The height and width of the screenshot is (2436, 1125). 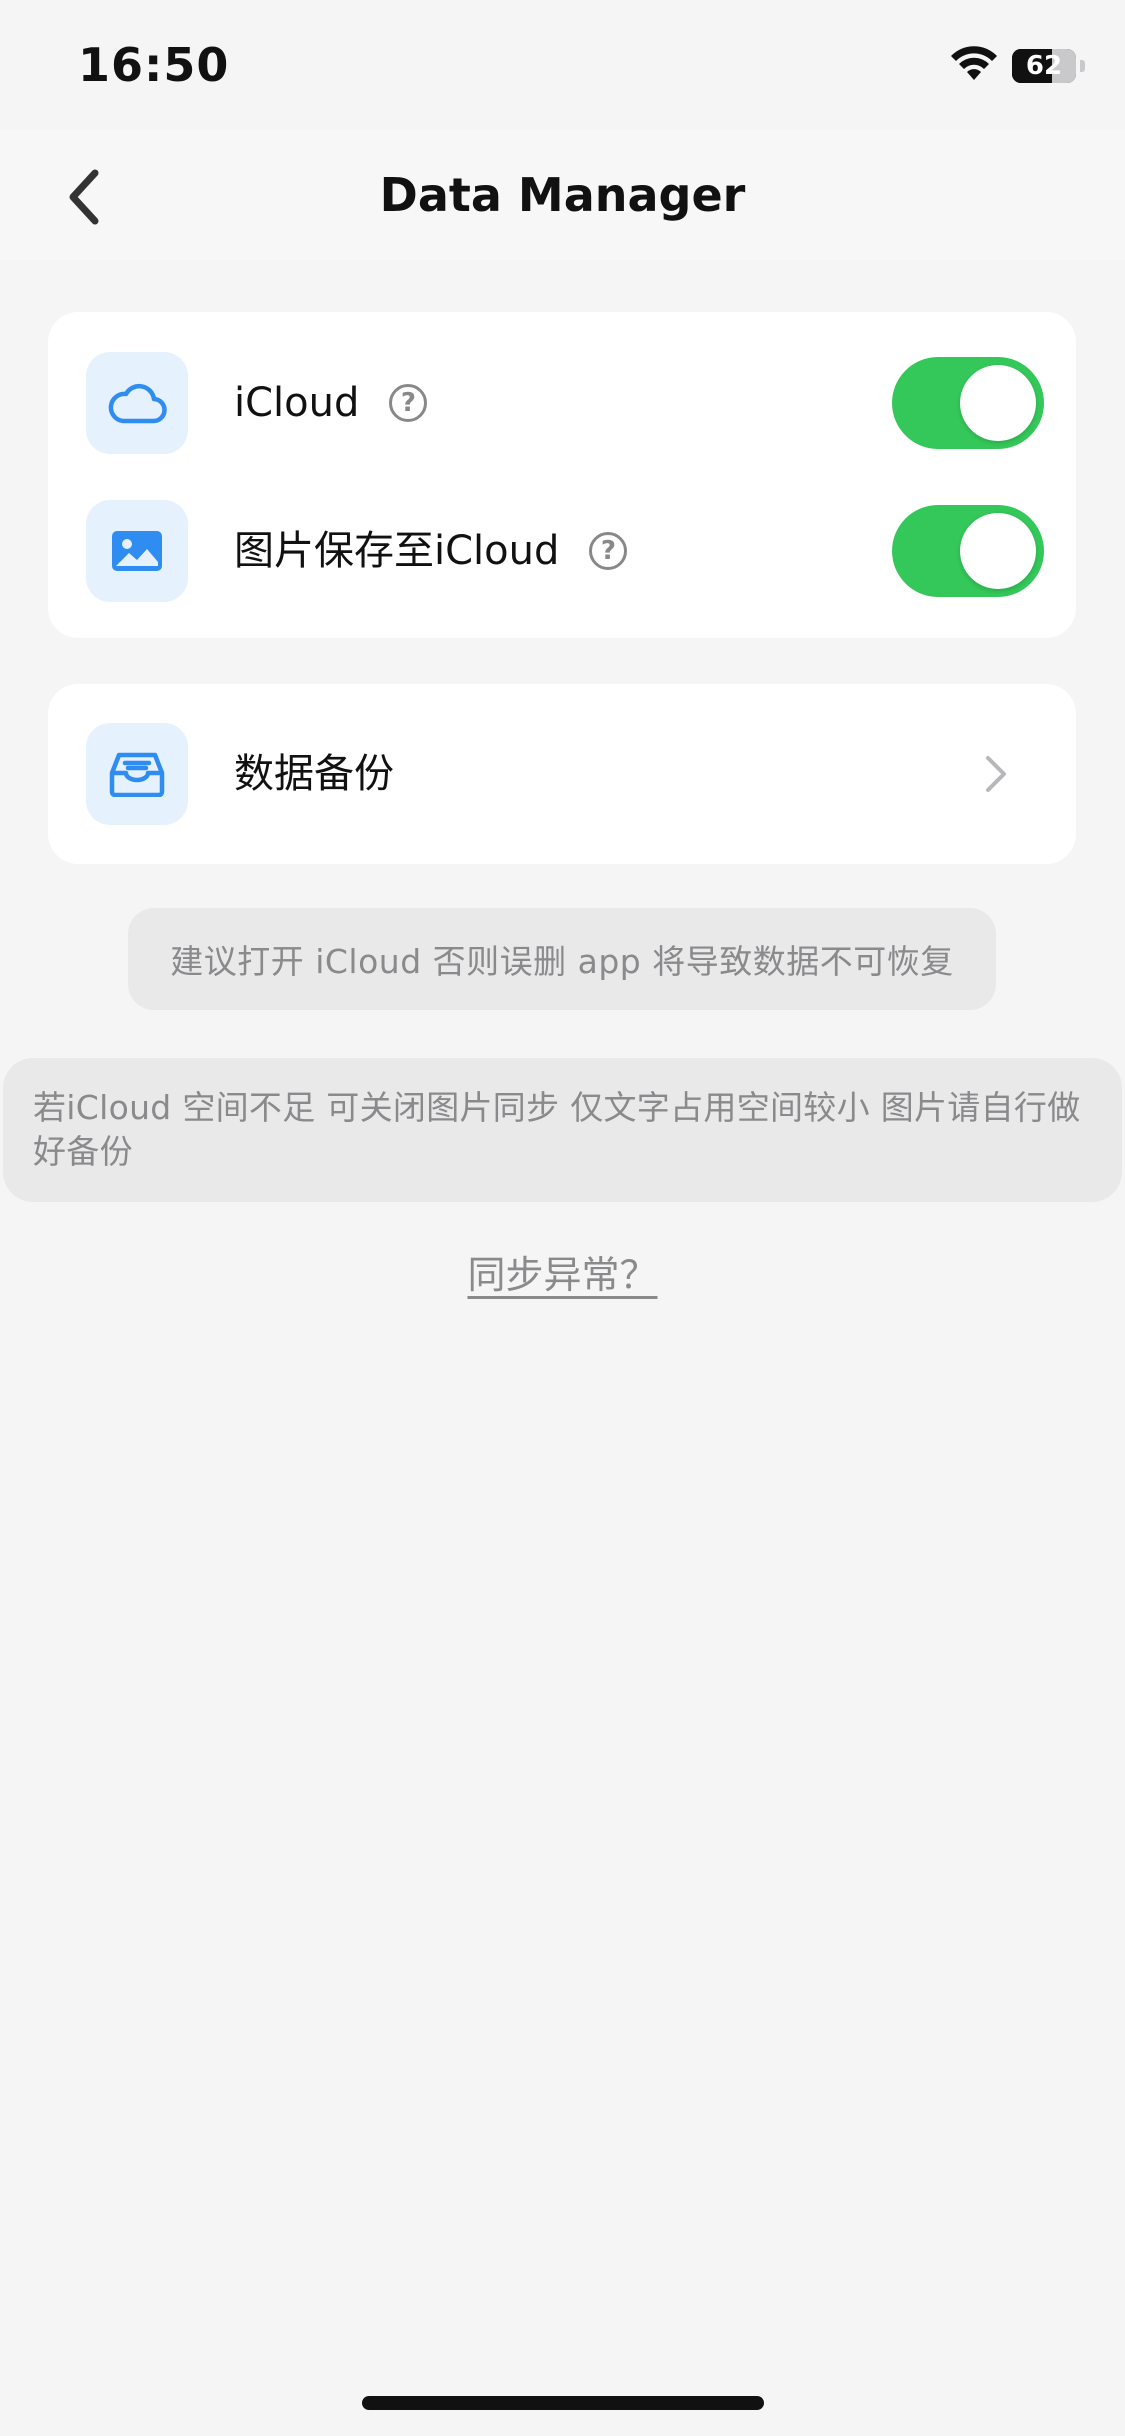 I want to click on status-time: 16:50, so click(x=154, y=65).